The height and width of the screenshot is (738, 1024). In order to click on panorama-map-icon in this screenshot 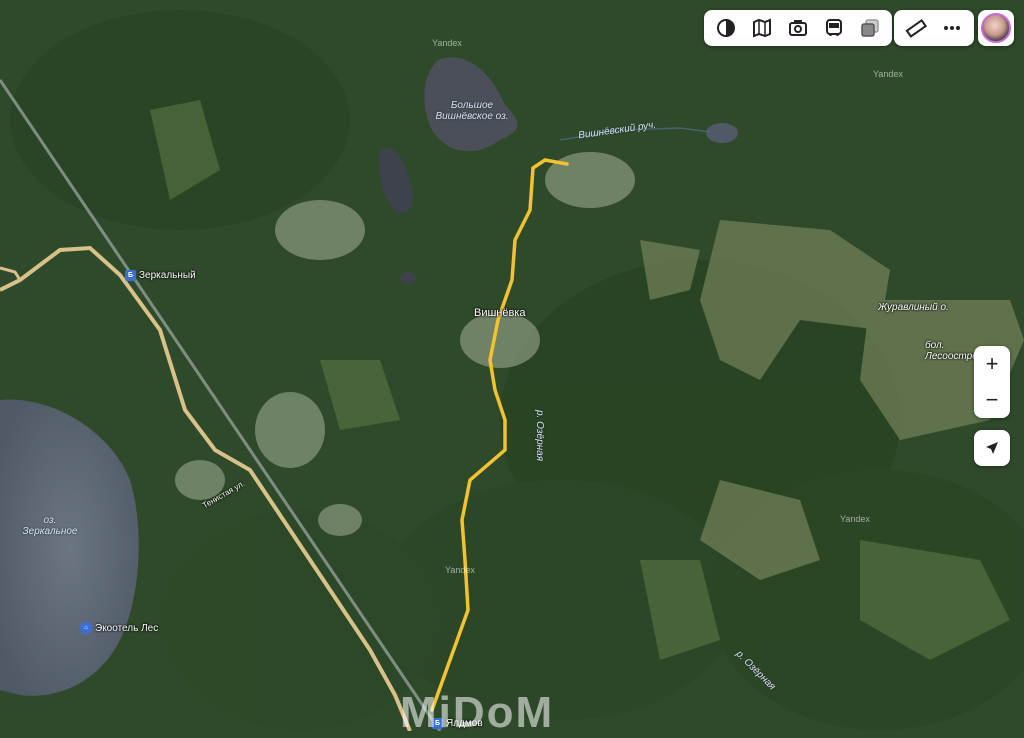, I will do `click(762, 28)`.